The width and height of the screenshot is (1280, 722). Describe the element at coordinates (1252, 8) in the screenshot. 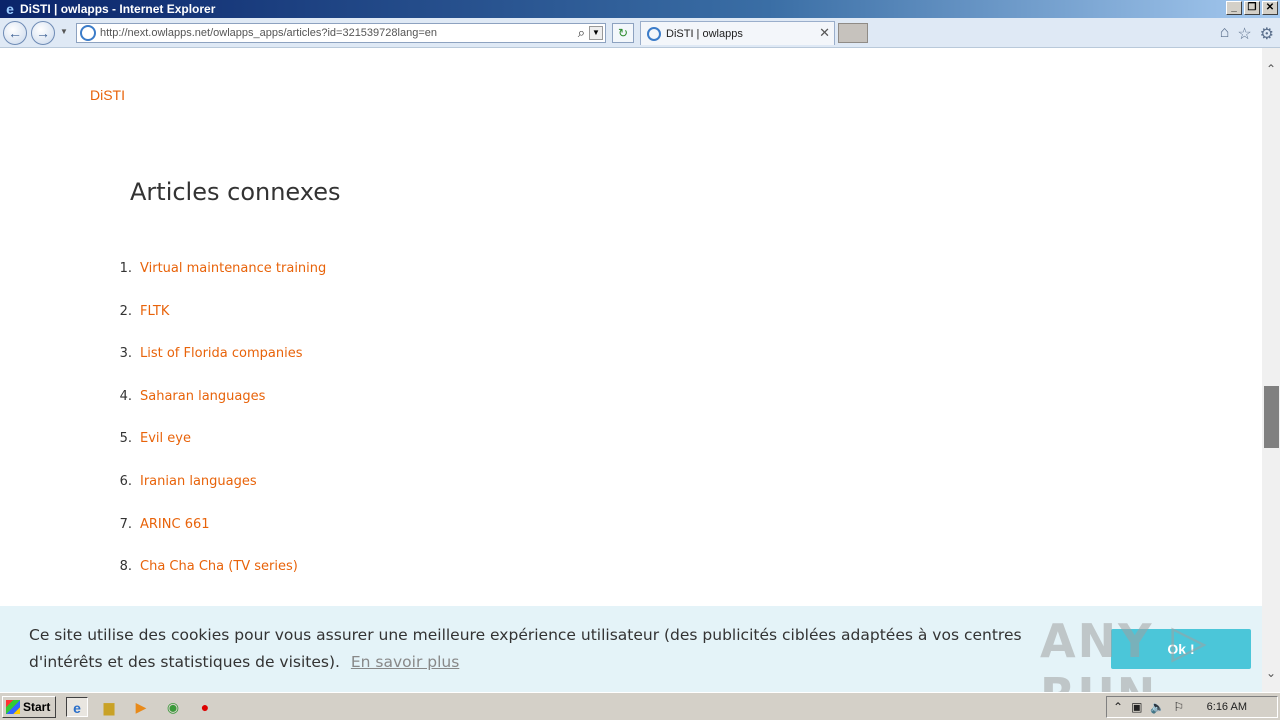

I see `restore-button: ❐` at that location.